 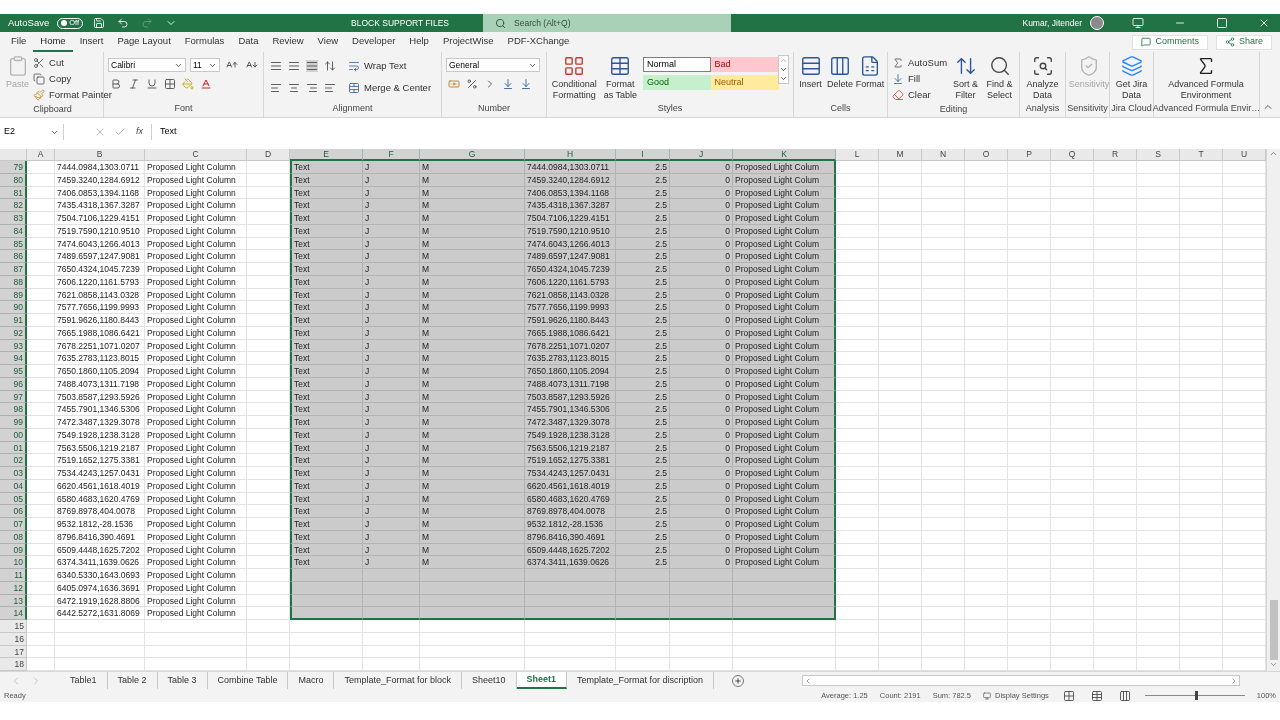 What do you see at coordinates (13, 256) in the screenshot?
I see `row-header: 86` at bounding box center [13, 256].